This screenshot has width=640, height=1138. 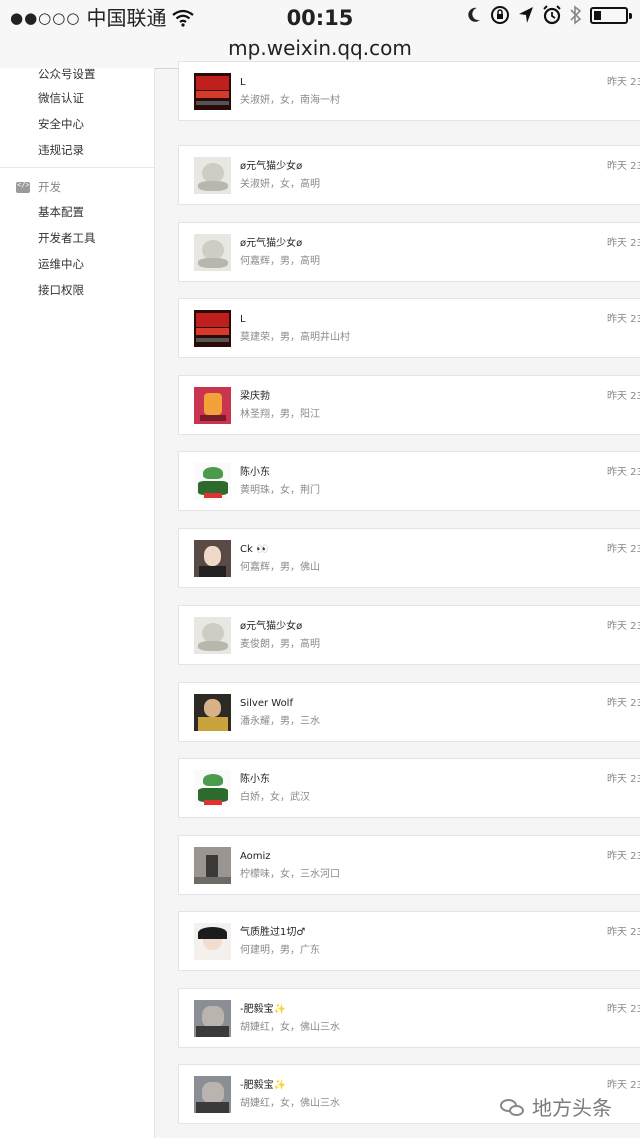 I want to click on status-bar: ●●○○○ 中国联通 00:15 mp.weixin.qq.com, so click(x=320, y=34).